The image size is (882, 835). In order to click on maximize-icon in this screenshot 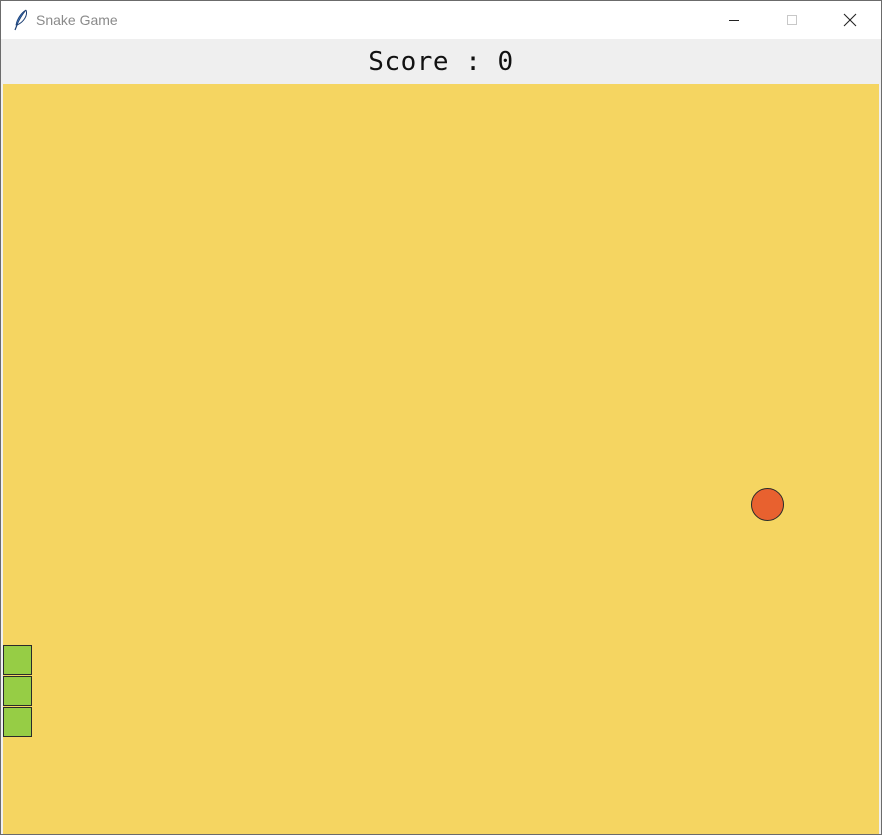, I will do `click(792, 20)`.